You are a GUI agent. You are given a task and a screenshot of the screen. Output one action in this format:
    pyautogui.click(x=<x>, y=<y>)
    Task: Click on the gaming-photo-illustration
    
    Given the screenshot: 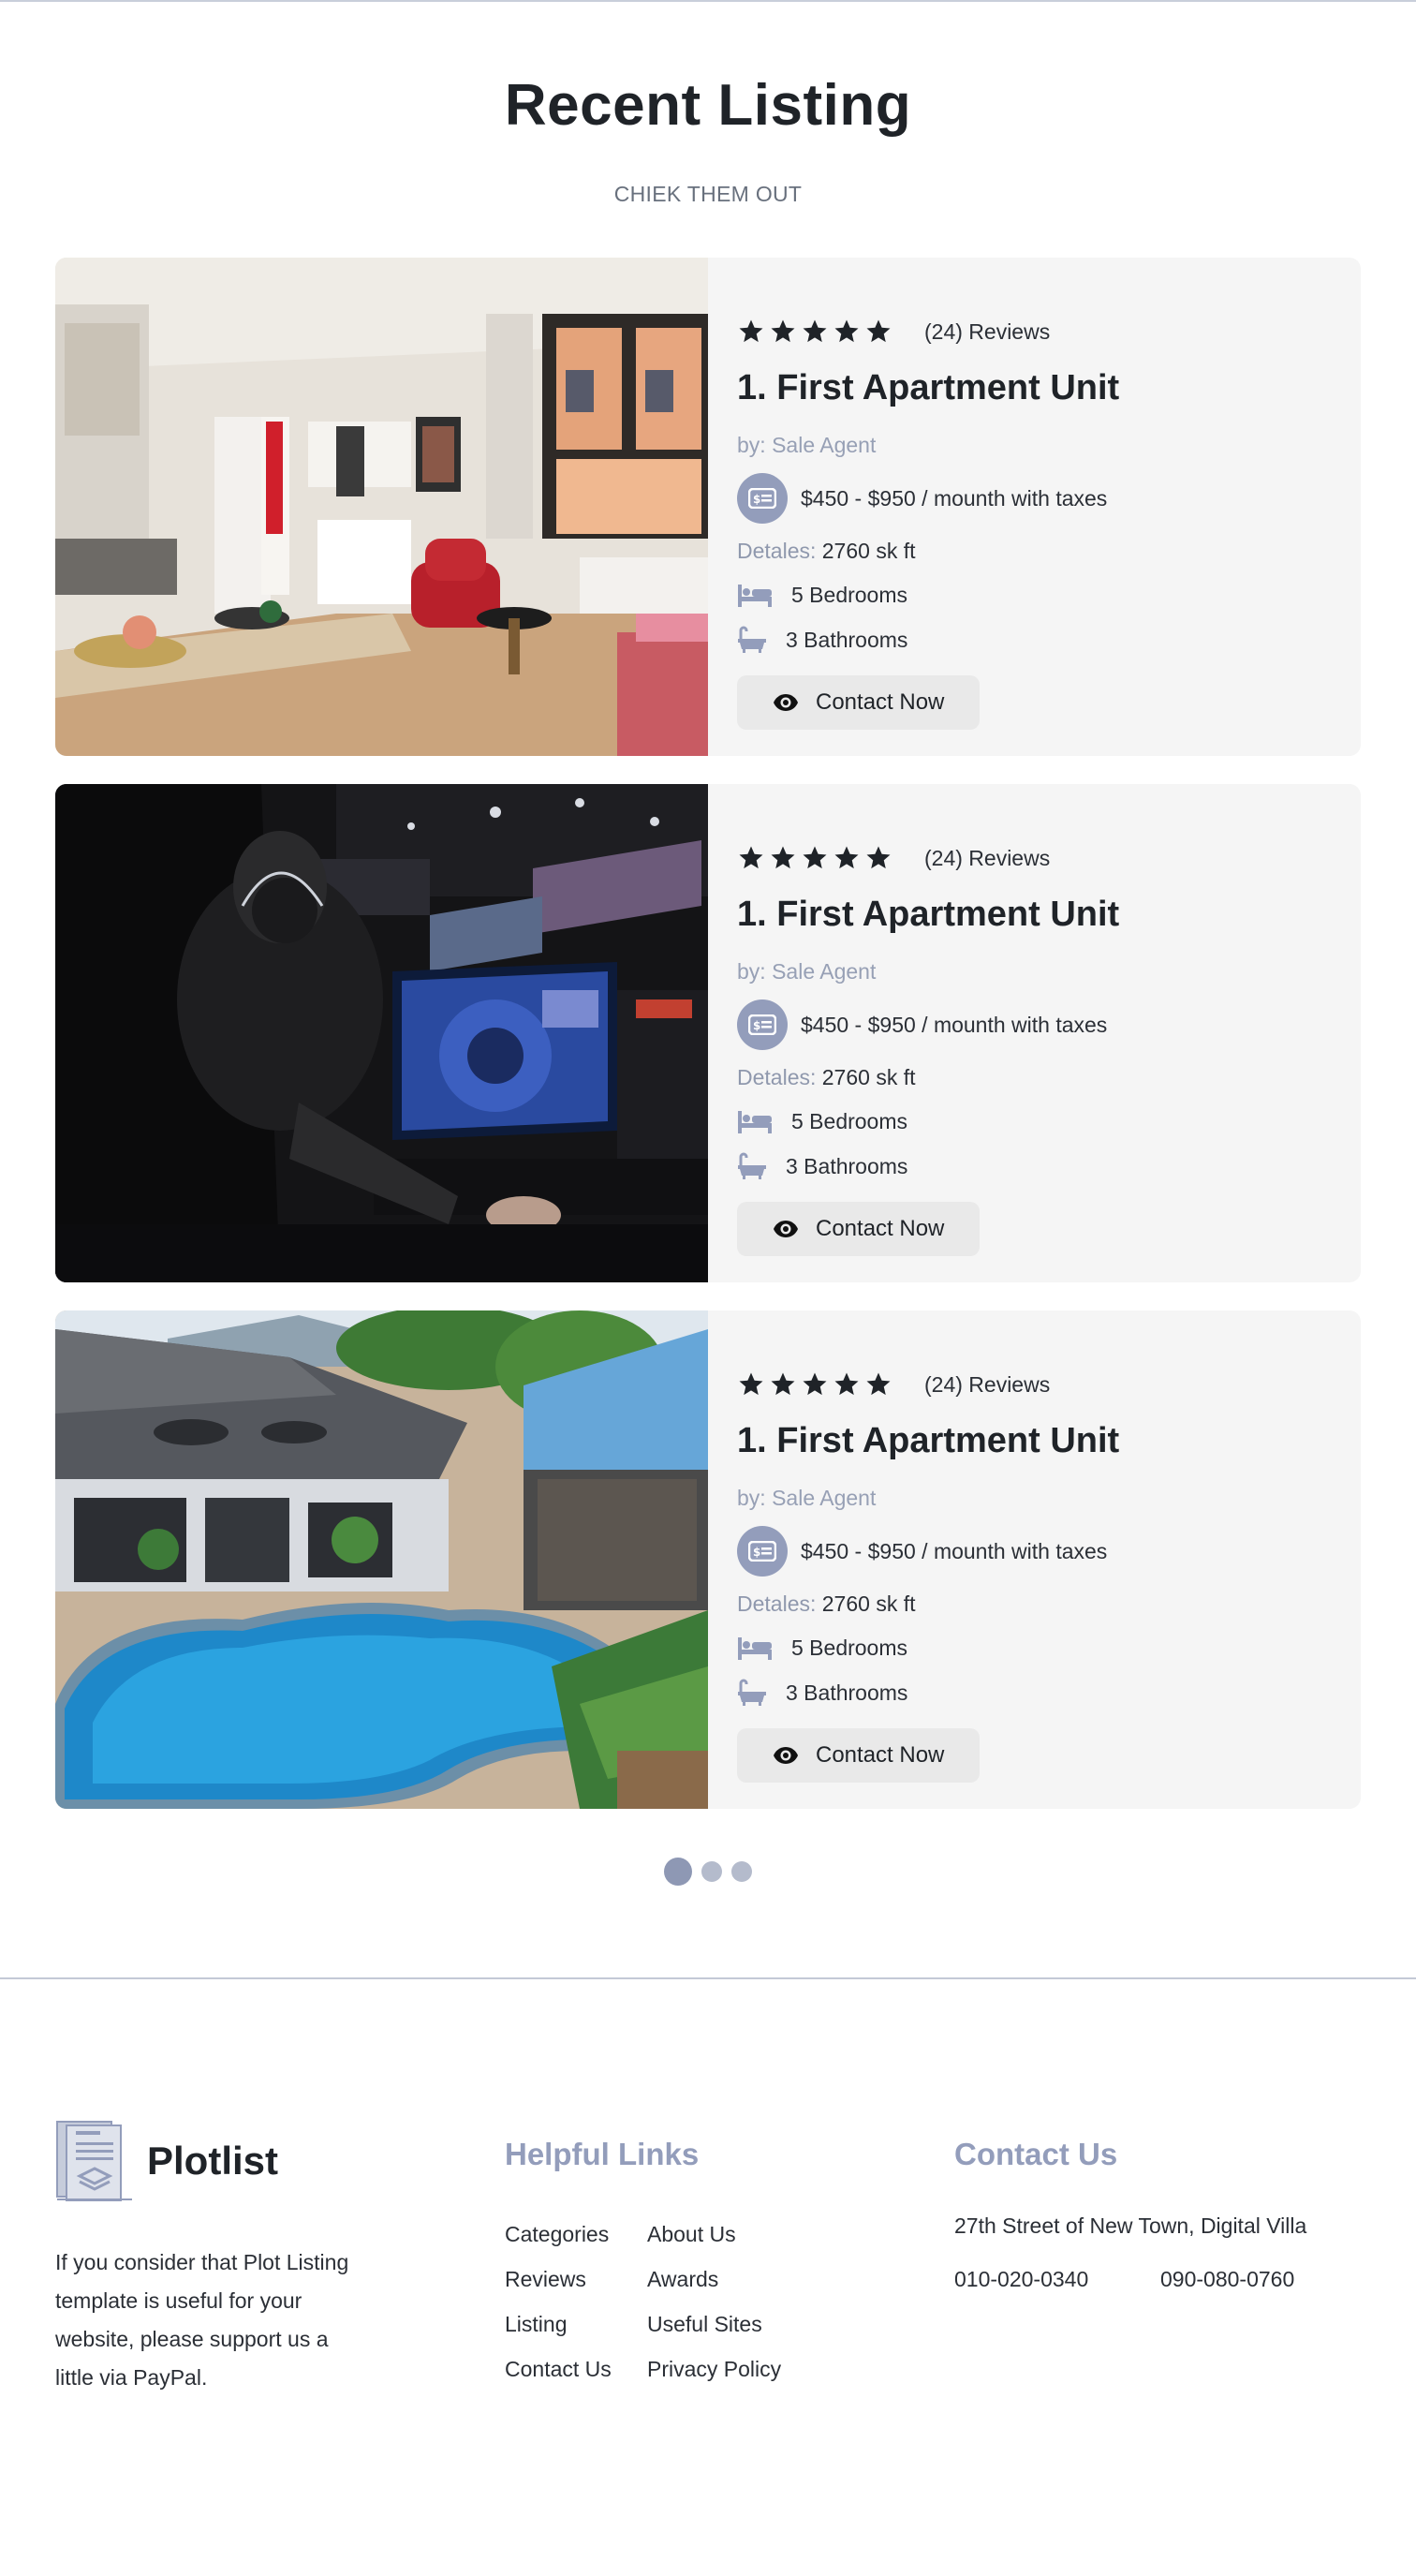 What is the action you would take?
    pyautogui.click(x=381, y=1033)
    